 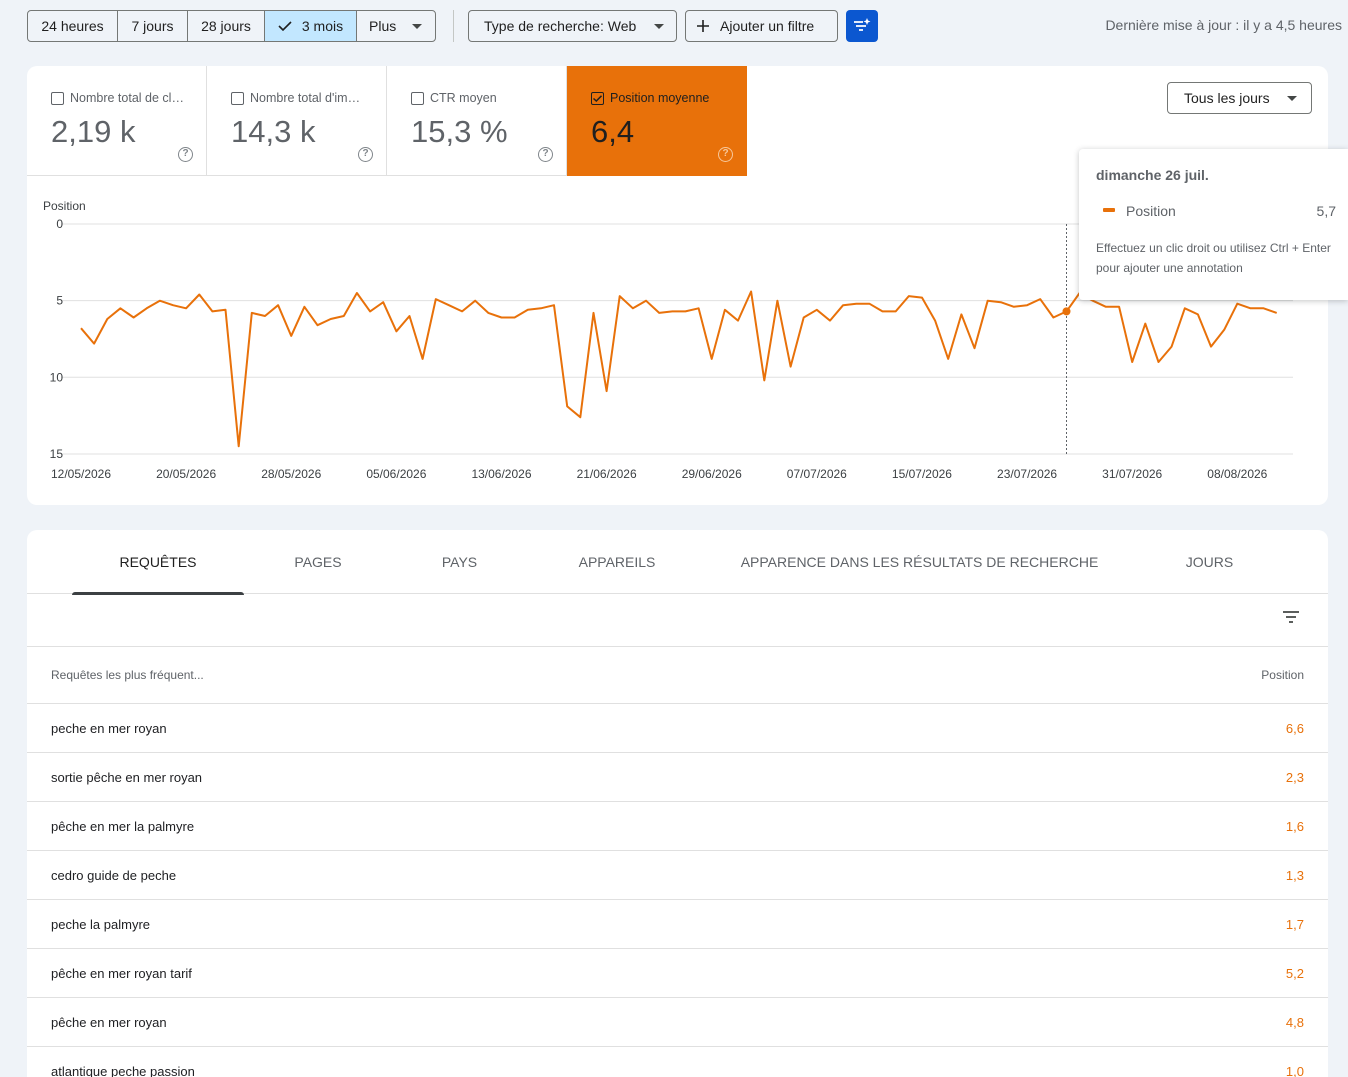 What do you see at coordinates (459, 562) in the screenshot?
I see `tab-countries: PAYS` at bounding box center [459, 562].